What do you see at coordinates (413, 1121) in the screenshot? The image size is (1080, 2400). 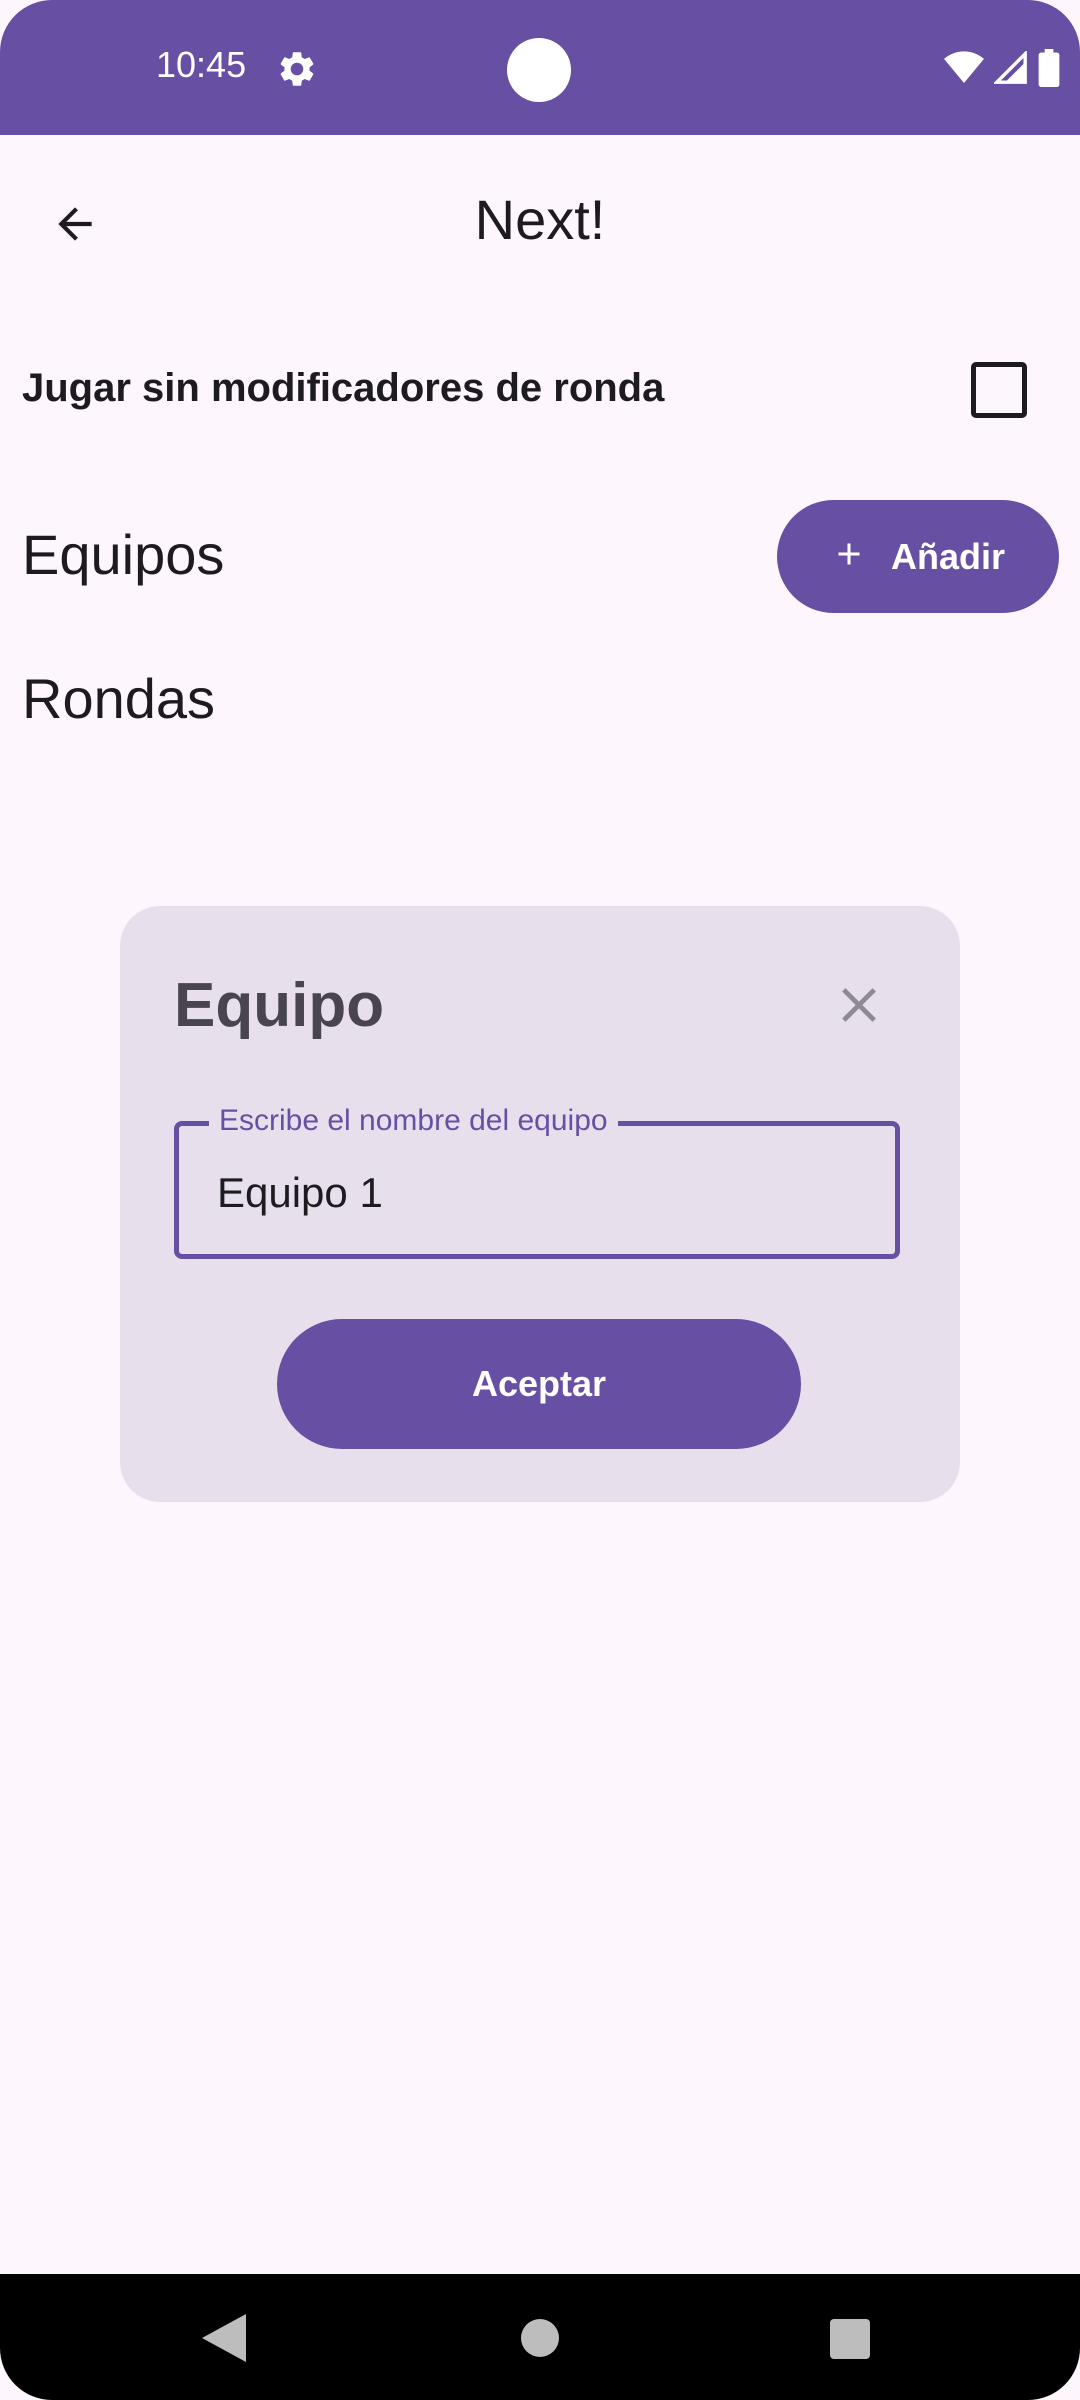 I see `team-name-field-label: Escribe el nombre del equipo` at bounding box center [413, 1121].